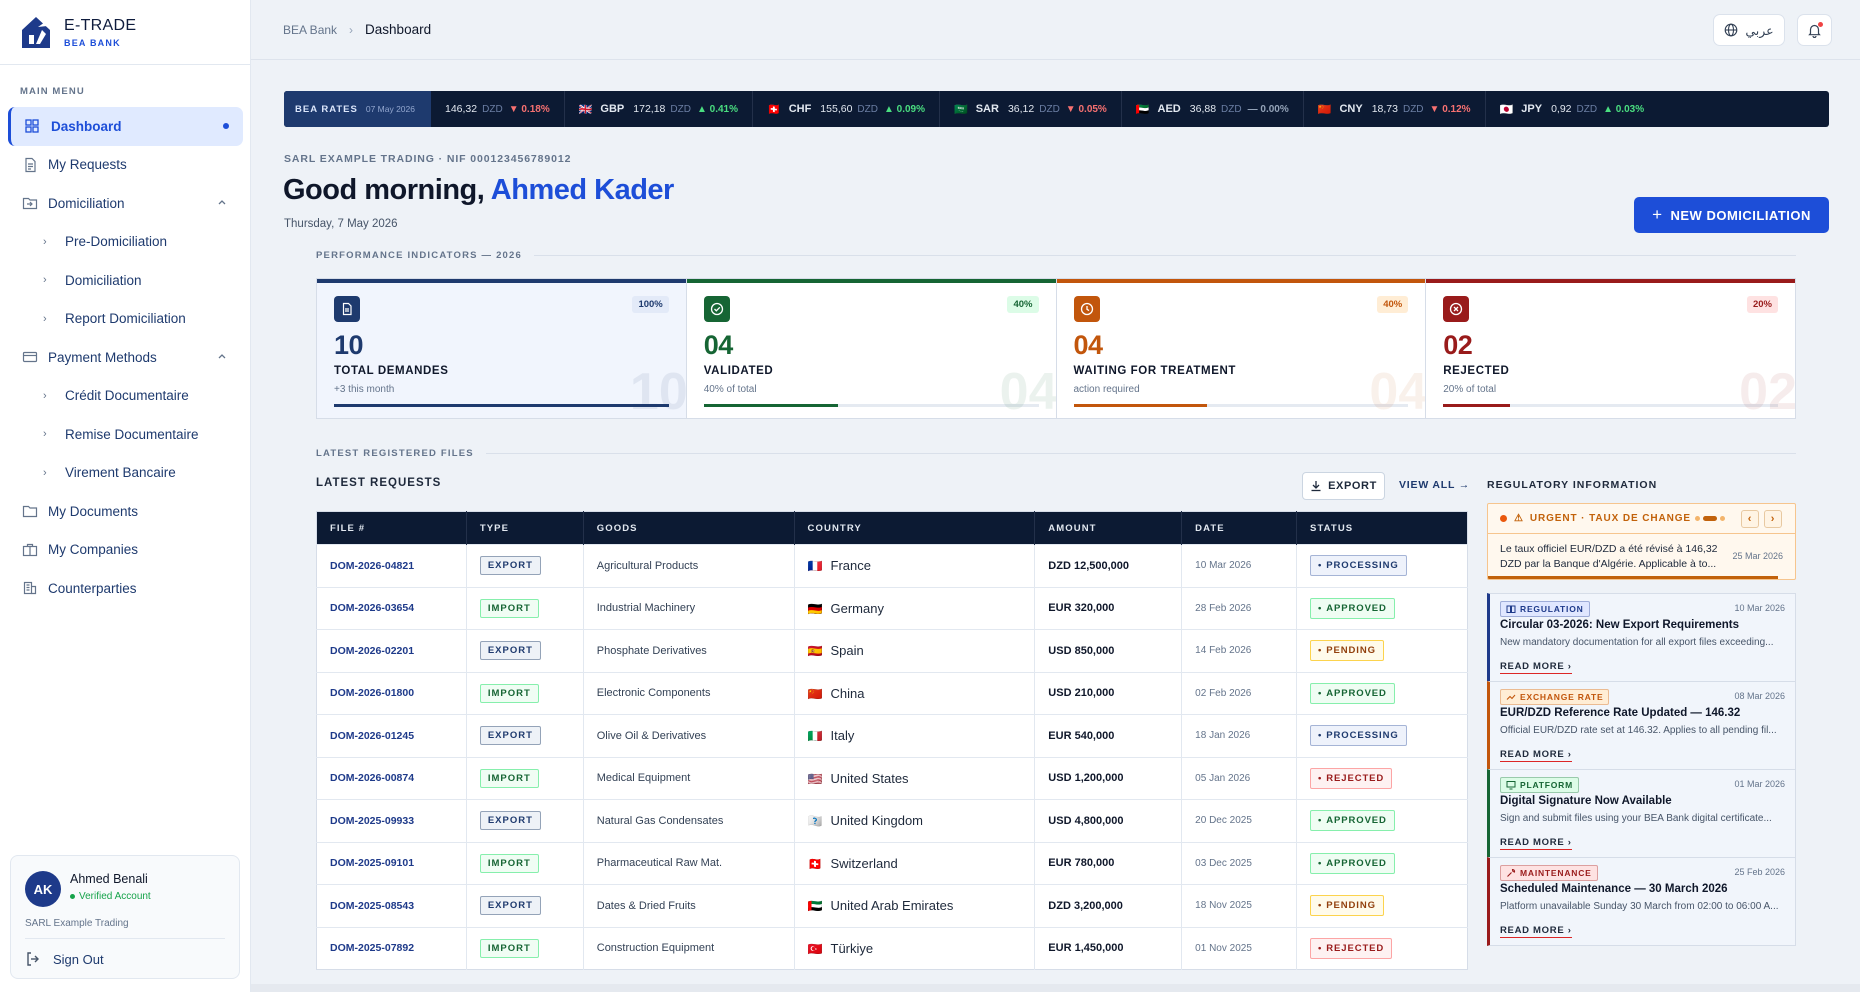  Describe the element at coordinates (1086, 309) in the screenshot. I see `clock-icon` at that location.